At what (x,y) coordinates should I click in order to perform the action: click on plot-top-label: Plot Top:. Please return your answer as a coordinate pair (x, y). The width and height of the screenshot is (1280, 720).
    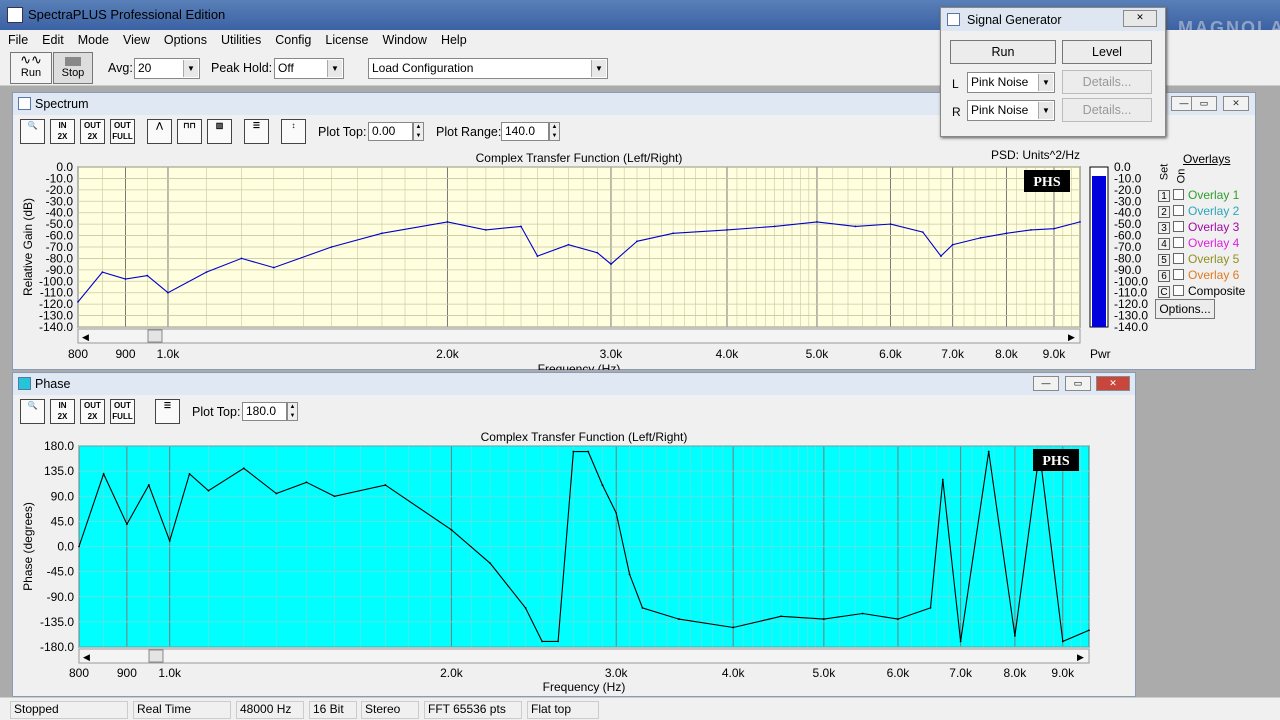
    Looking at the image, I should click on (342, 132).